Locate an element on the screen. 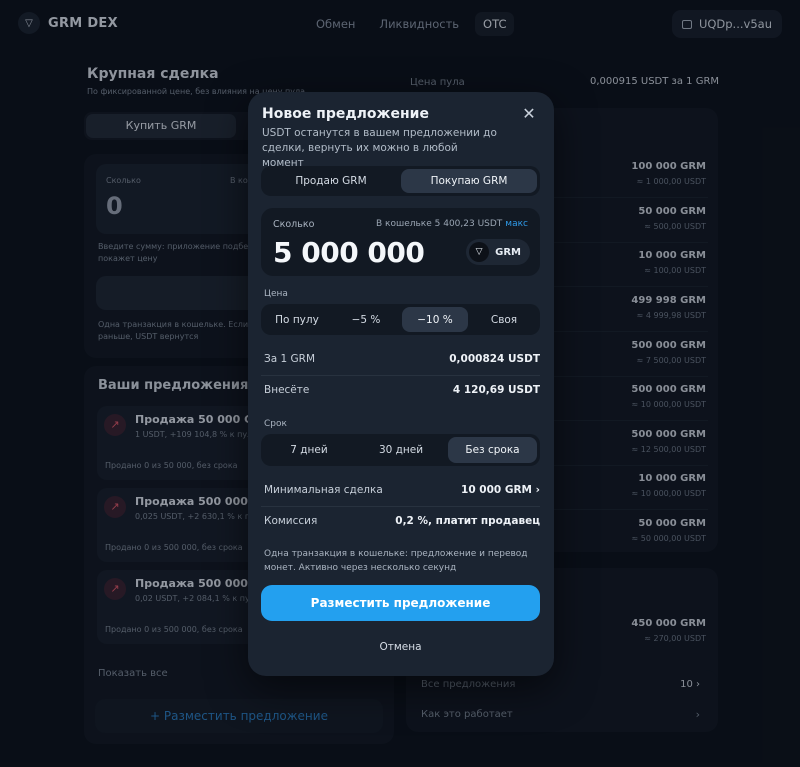 Image resolution: width=800 pixels, height=767 pixels. deposit-label: Внесёте is located at coordinates (287, 390).